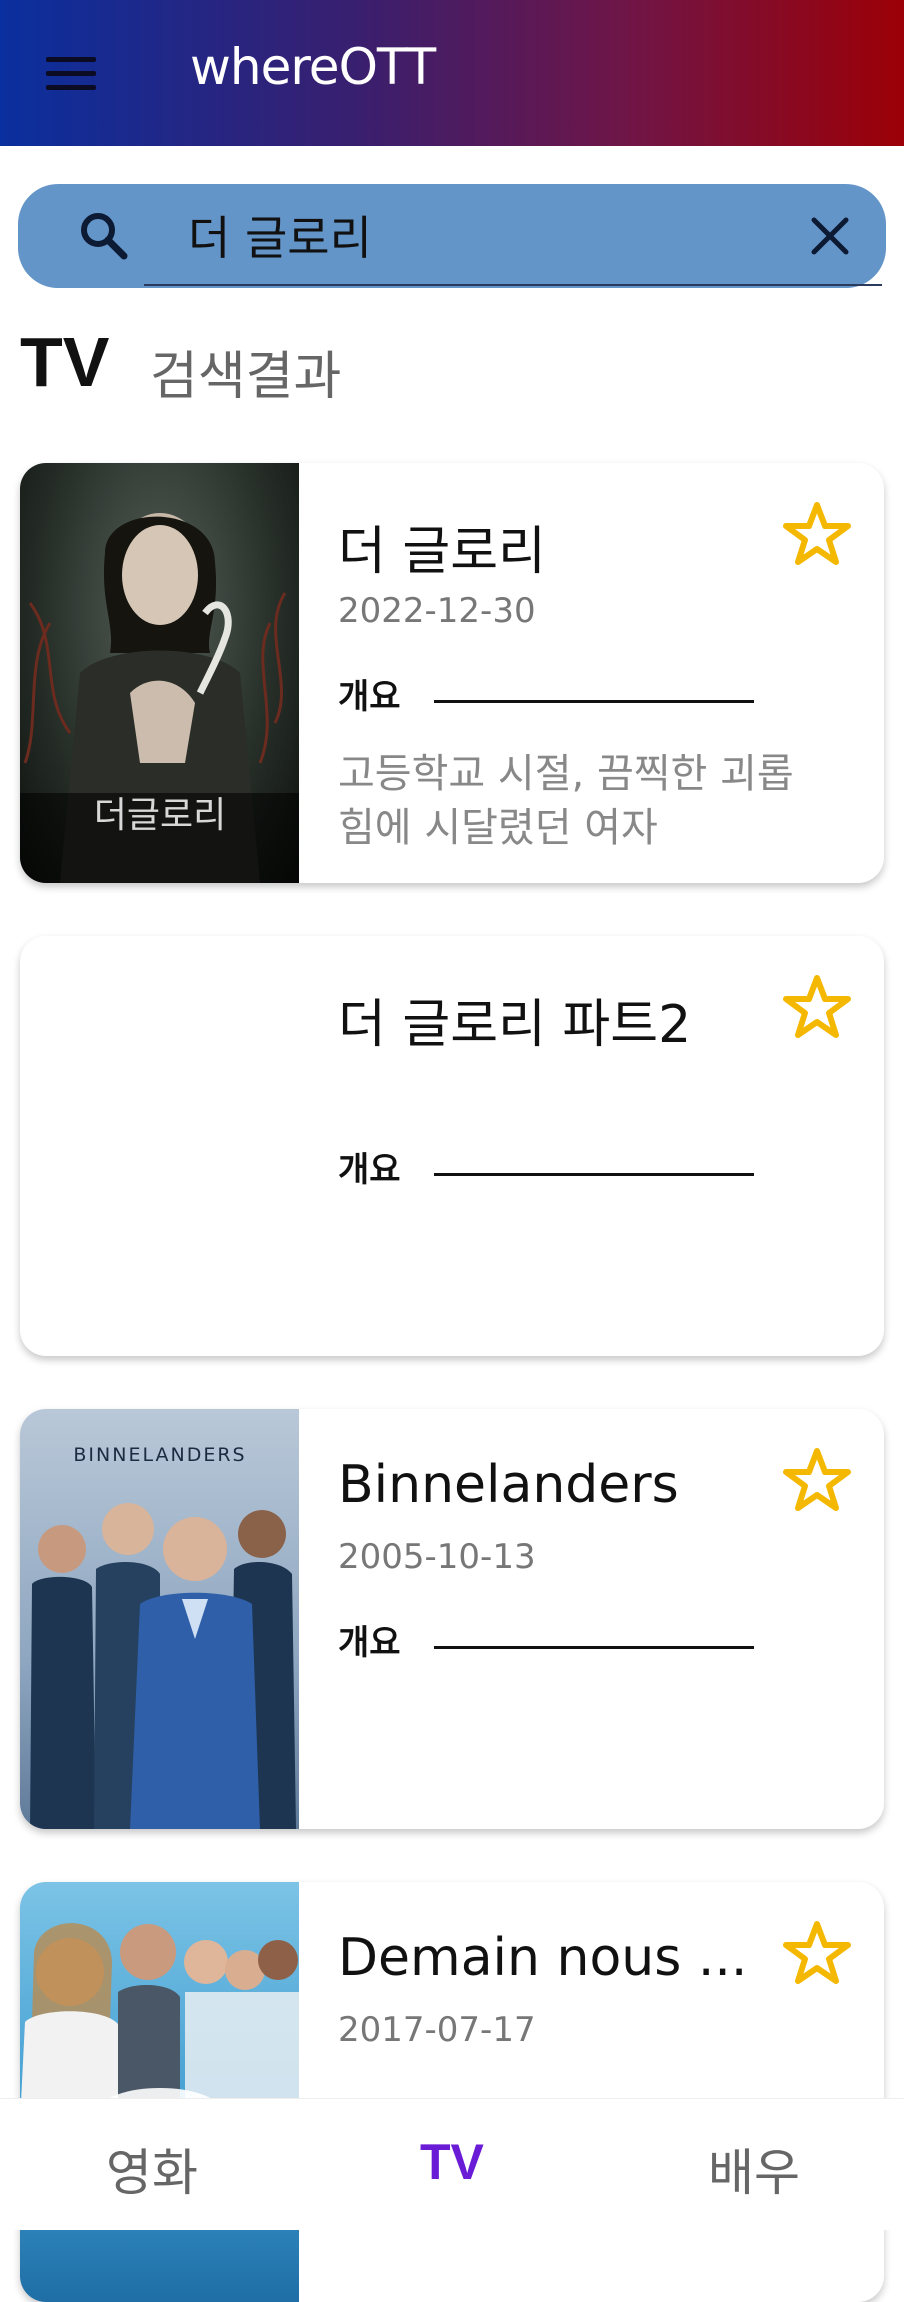 The height and width of the screenshot is (2302, 904). I want to click on result-title: 더 글로리 파트2, so click(515, 1025).